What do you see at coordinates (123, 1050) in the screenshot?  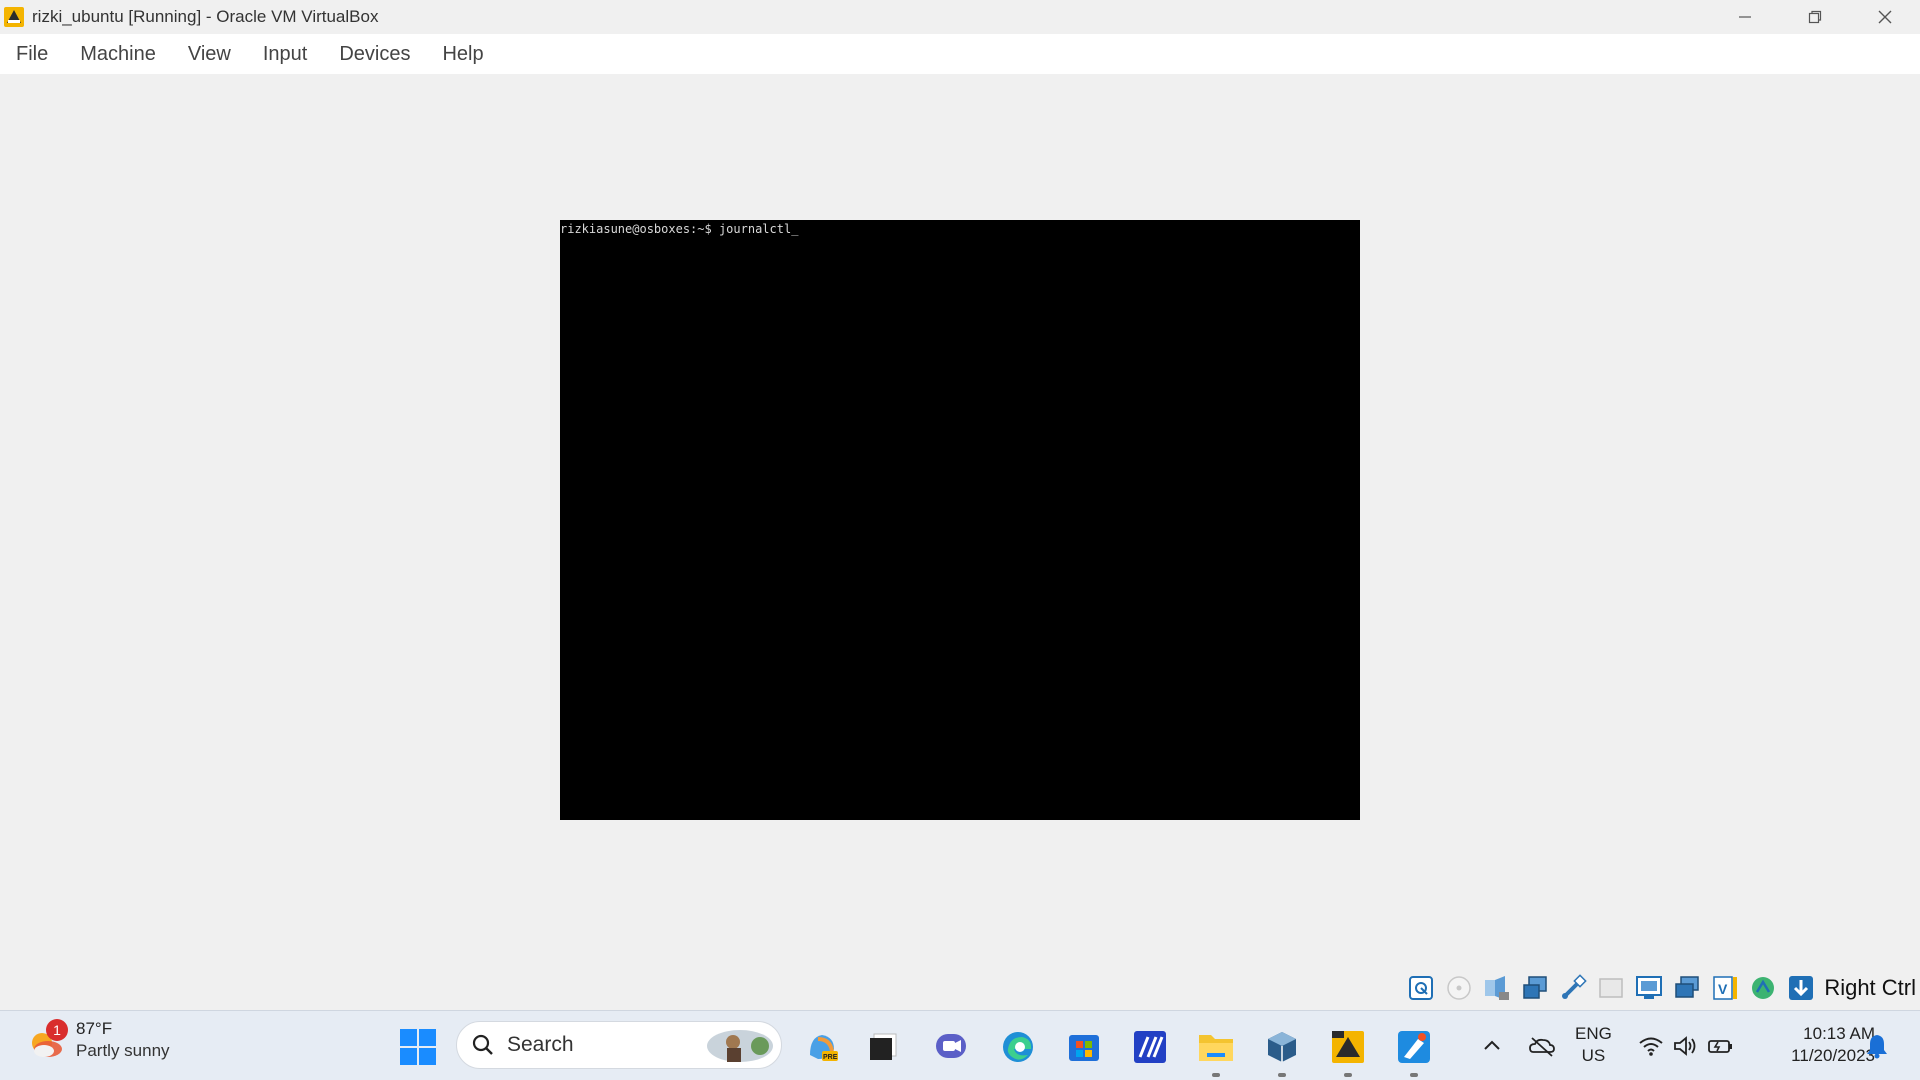 I see `weather-description: Partly sunny` at bounding box center [123, 1050].